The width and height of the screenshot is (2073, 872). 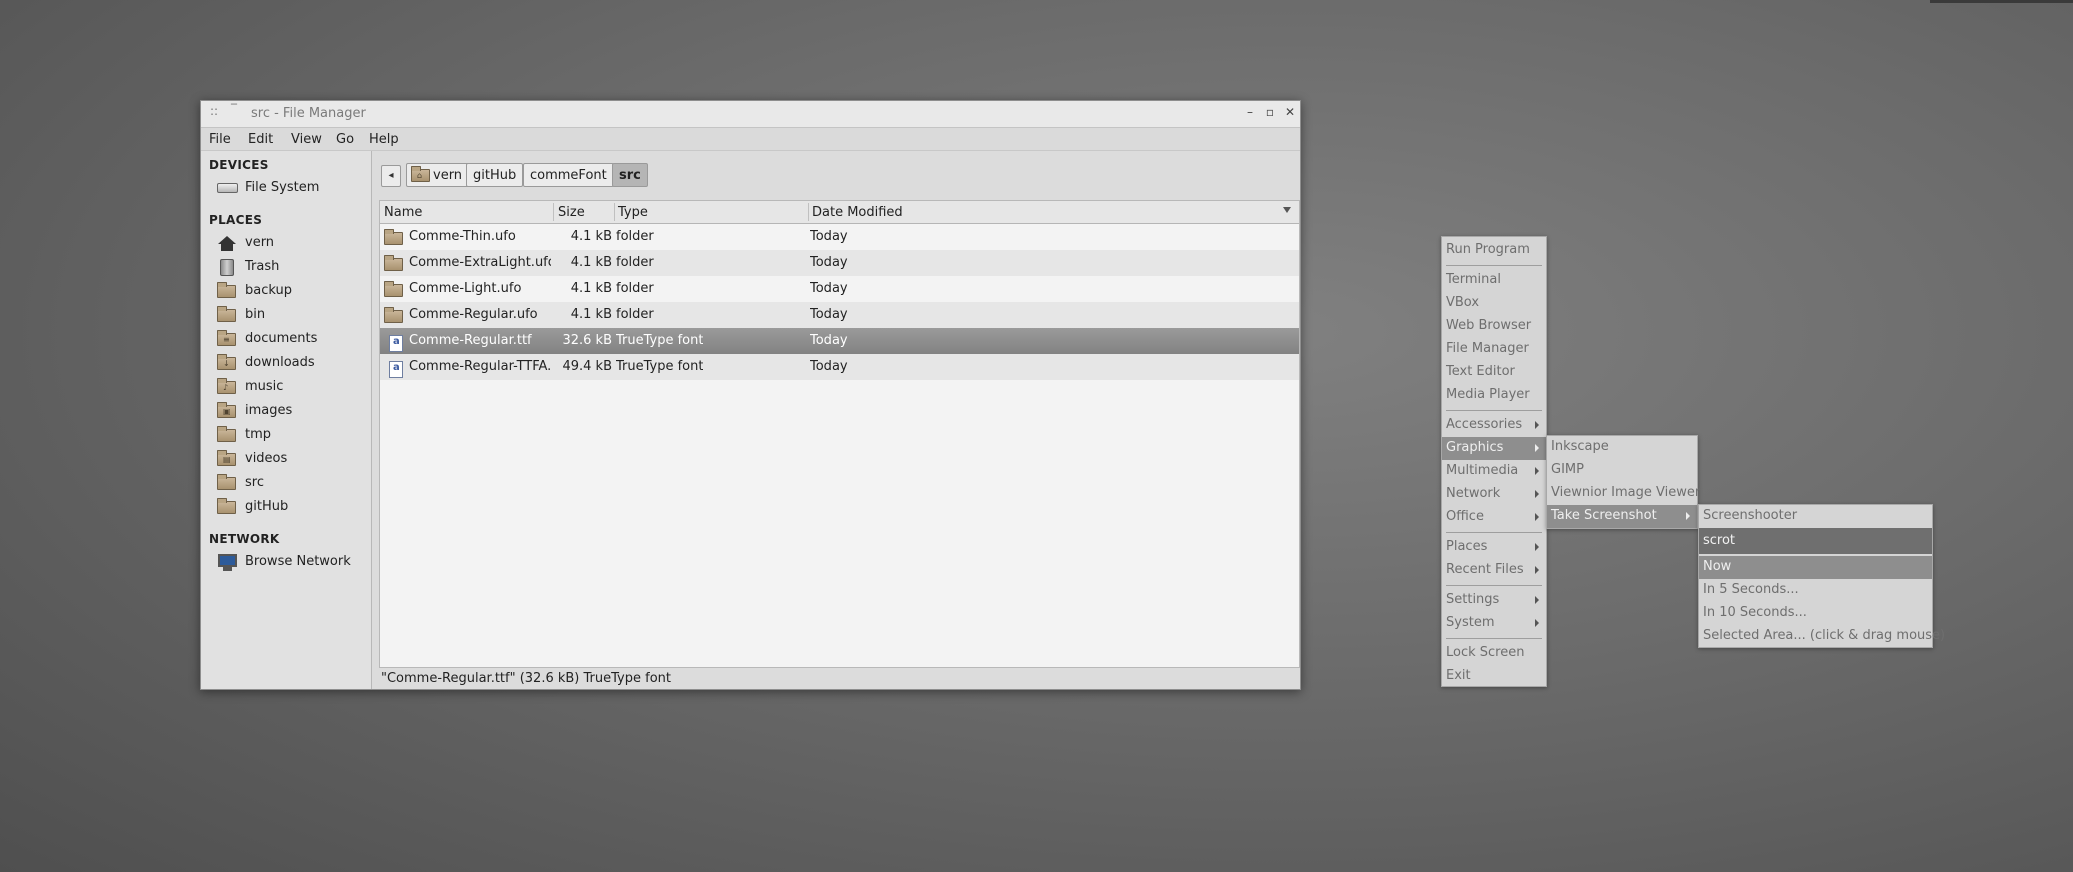 I want to click on menu-item-graphics: Graphics, so click(x=1494, y=448).